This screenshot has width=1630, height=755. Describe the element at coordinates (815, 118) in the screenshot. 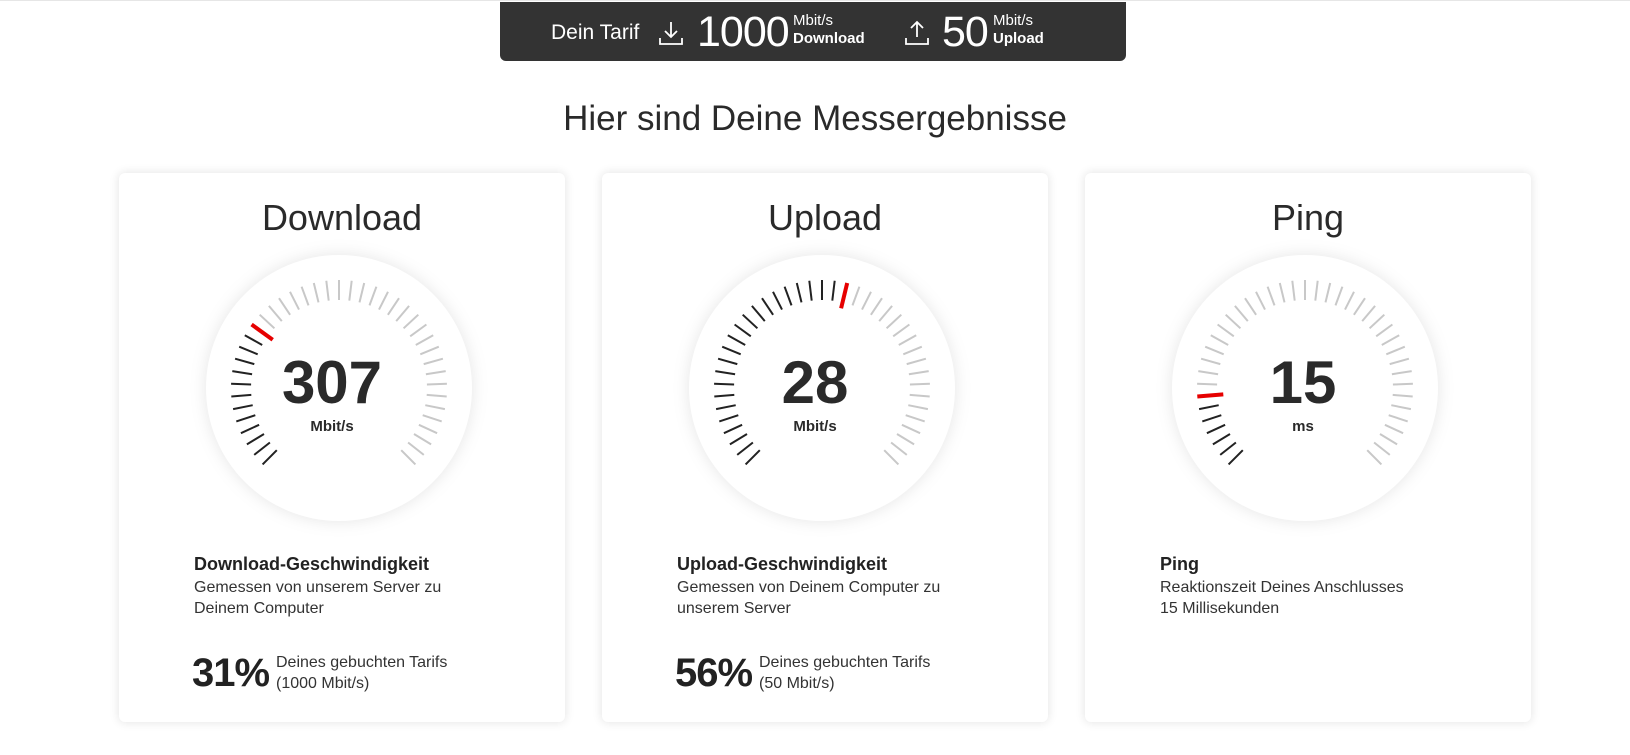

I see `page-title: Hier sind Deine Messergebnisse` at that location.